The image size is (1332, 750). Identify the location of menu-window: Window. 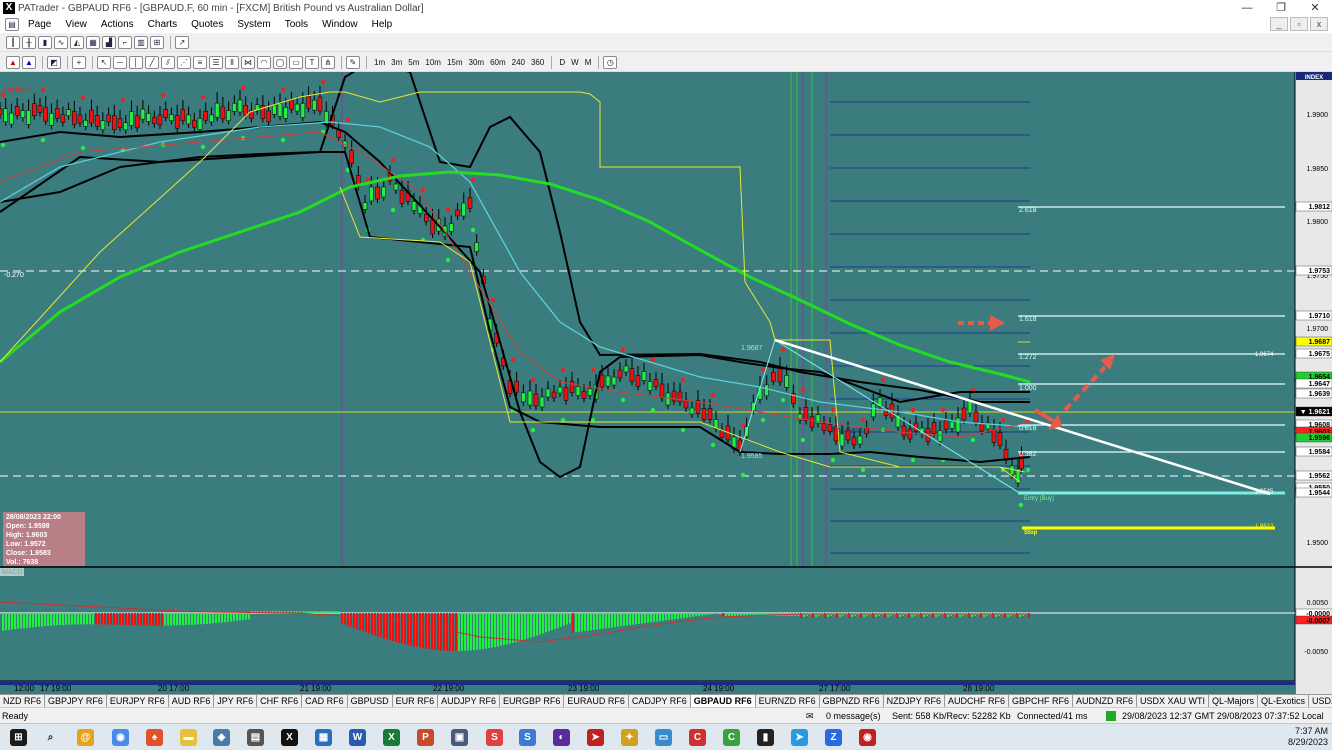
(340, 24).